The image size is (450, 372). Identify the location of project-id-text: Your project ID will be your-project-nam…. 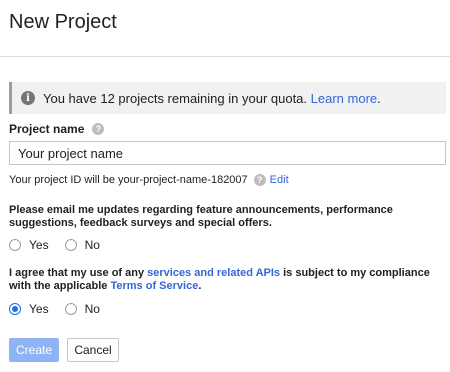
(128, 180).